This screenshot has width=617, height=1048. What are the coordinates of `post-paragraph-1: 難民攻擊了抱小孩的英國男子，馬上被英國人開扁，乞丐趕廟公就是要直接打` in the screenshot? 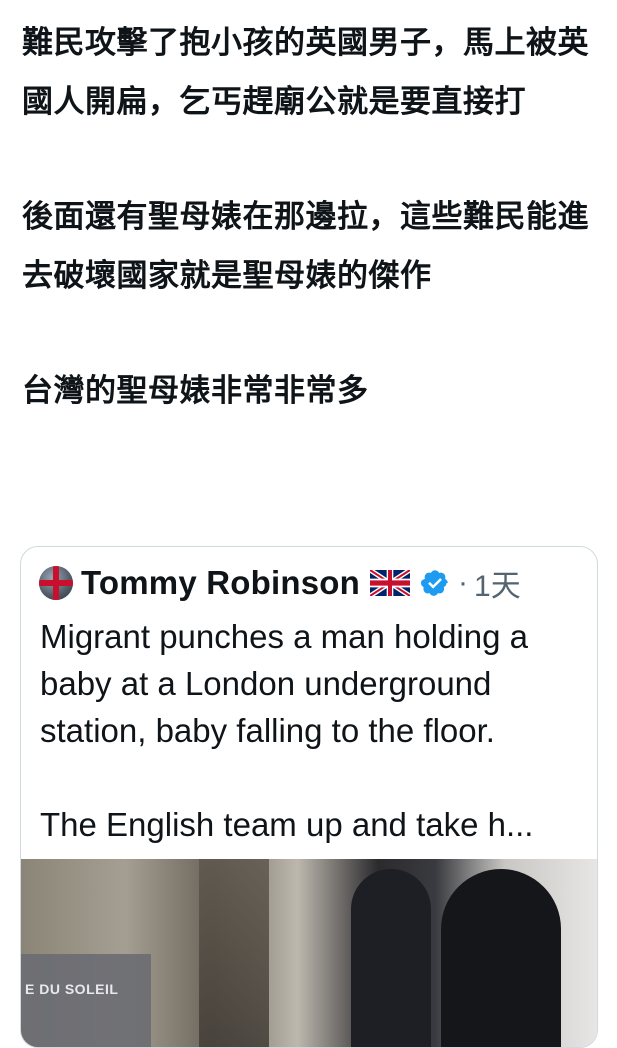 It's located at (305, 72).